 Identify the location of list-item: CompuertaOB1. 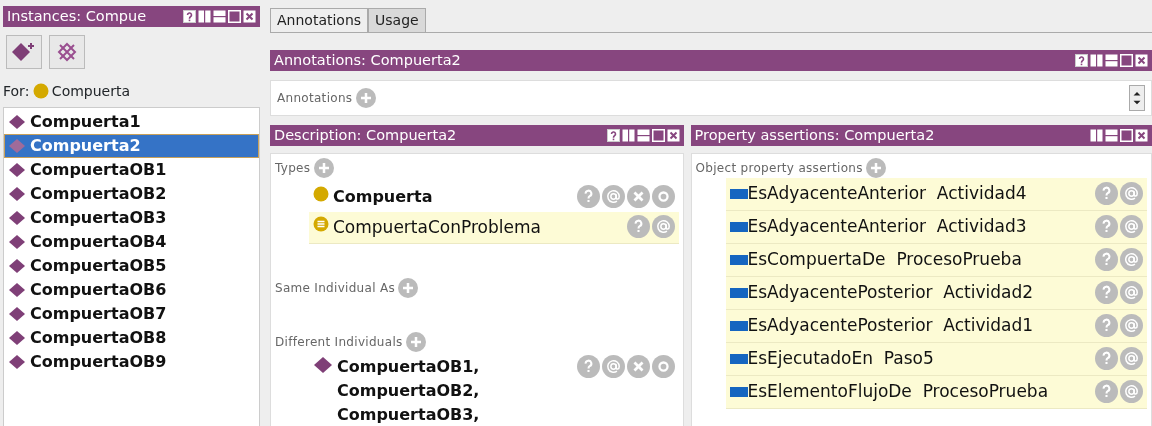
(131, 170).